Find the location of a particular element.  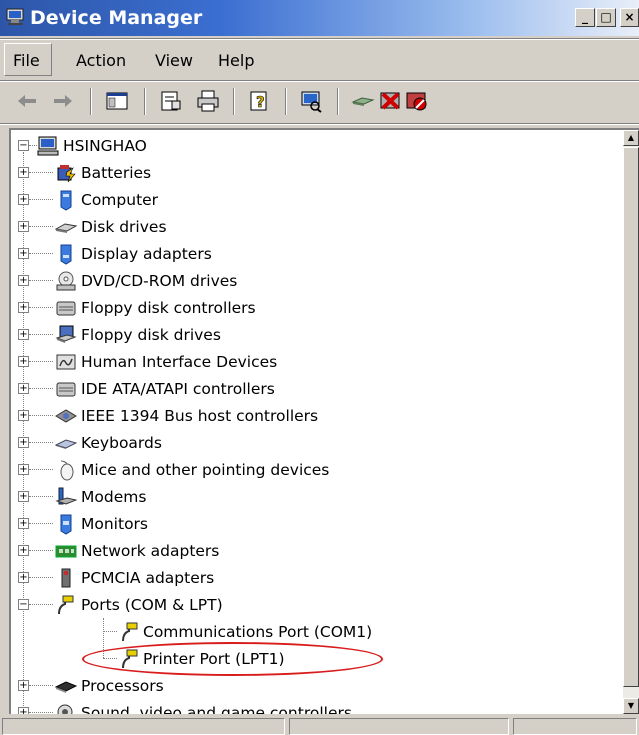

back-arrow-icon is located at coordinates (27, 101).